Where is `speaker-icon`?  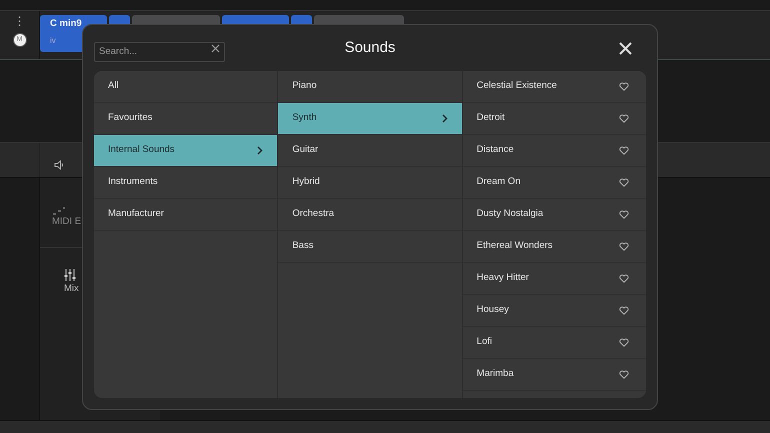 speaker-icon is located at coordinates (59, 165).